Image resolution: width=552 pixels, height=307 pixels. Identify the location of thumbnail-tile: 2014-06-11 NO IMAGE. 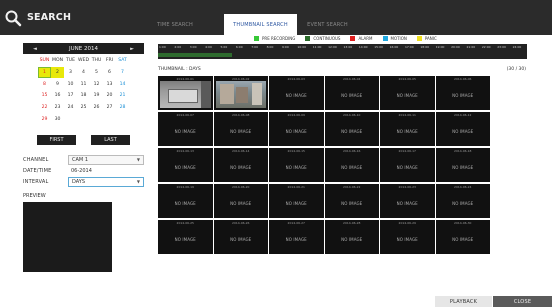
(407, 129).